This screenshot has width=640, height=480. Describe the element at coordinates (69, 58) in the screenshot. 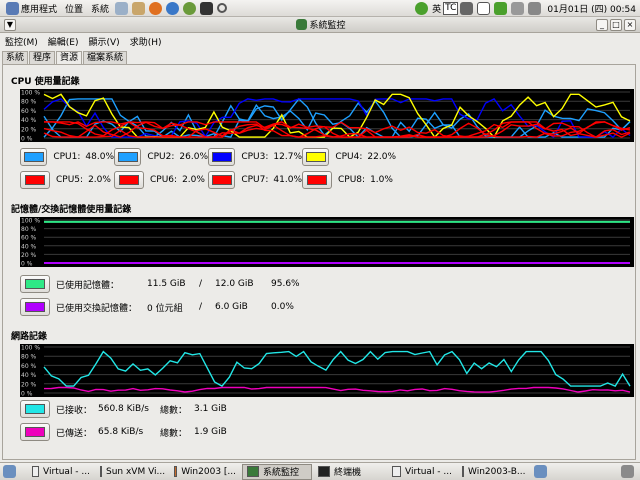

I see `tab-resources: 資源` at that location.